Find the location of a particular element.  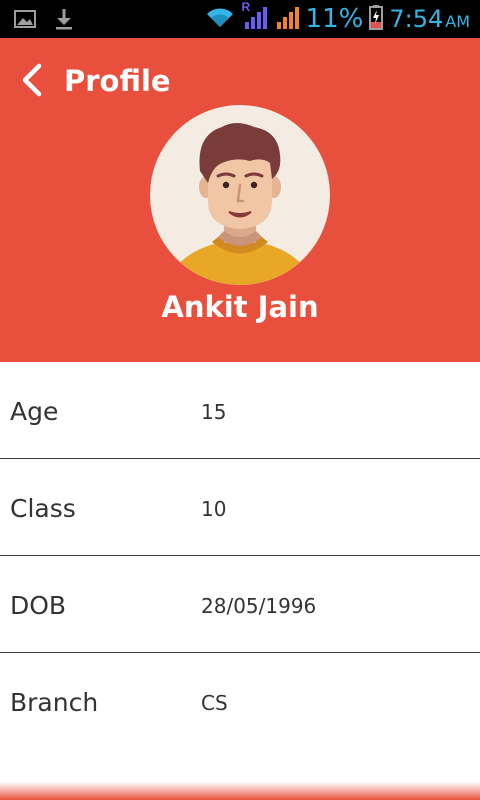

status-bar: R 11% 7:54 AM is located at coordinates (240, 19).